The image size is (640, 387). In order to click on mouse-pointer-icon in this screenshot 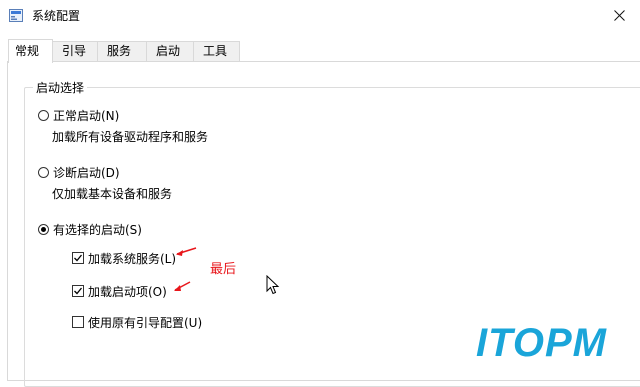, I will do `click(273, 285)`.